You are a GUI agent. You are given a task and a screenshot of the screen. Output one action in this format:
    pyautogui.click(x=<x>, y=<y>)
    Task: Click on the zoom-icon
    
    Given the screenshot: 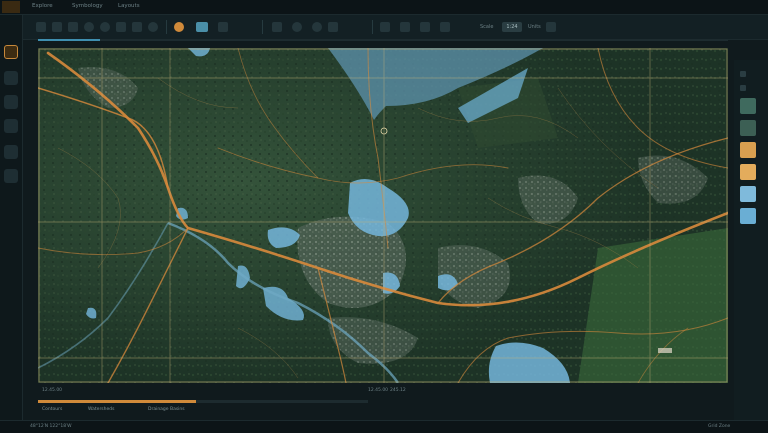 What is the action you would take?
    pyautogui.click(x=105, y=27)
    